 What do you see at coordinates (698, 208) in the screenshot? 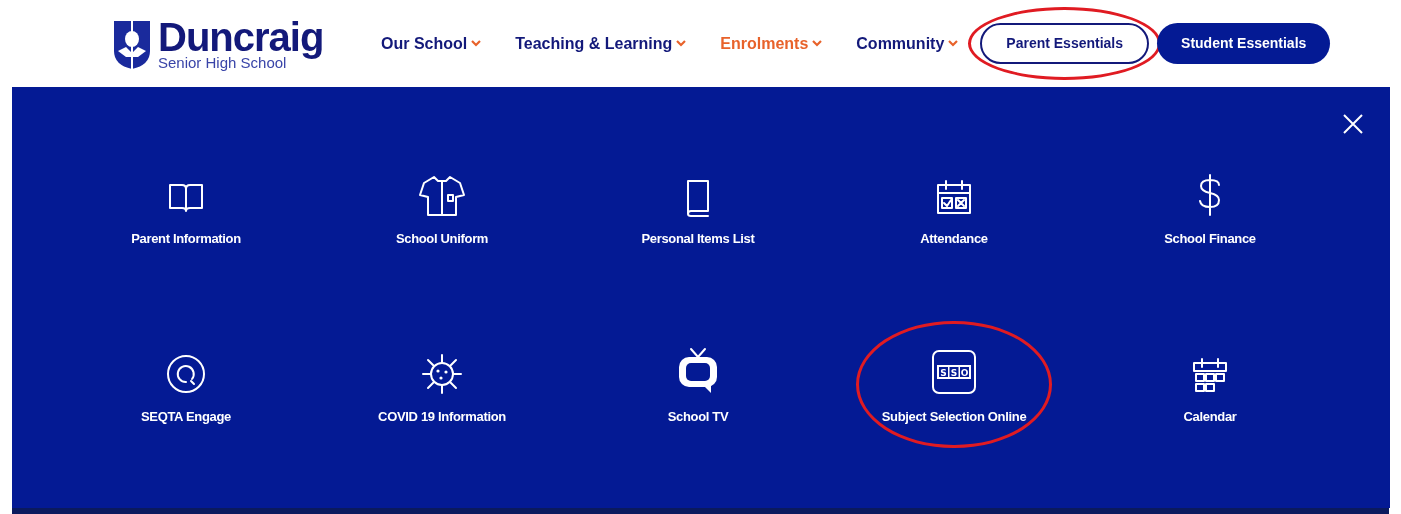
I see `menu-tile: Personal Items List` at bounding box center [698, 208].